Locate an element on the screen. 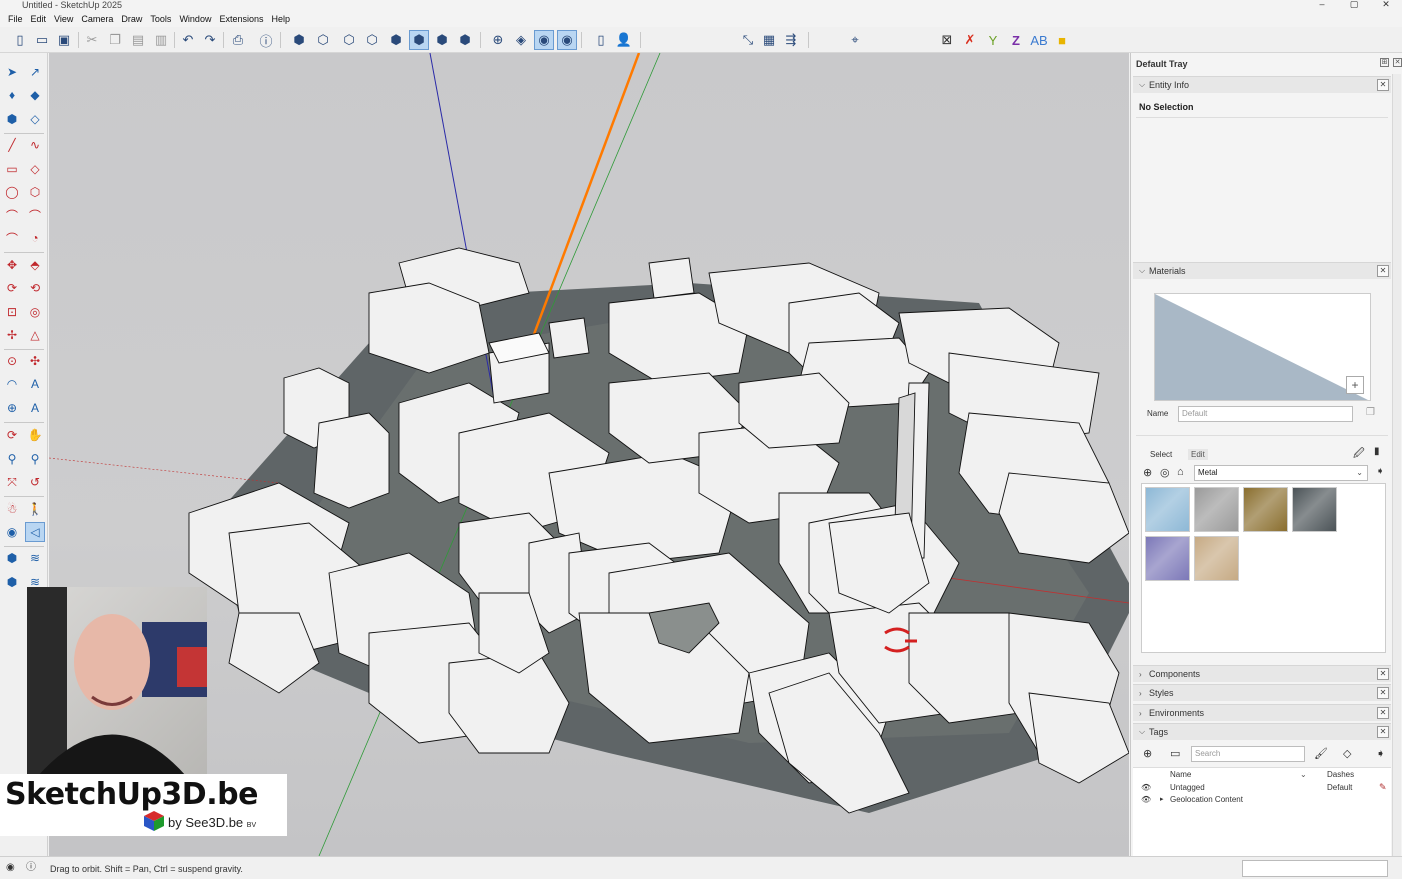 Image resolution: width=1402 pixels, height=879 pixels. extension-y-icon: Y is located at coordinates (993, 40).